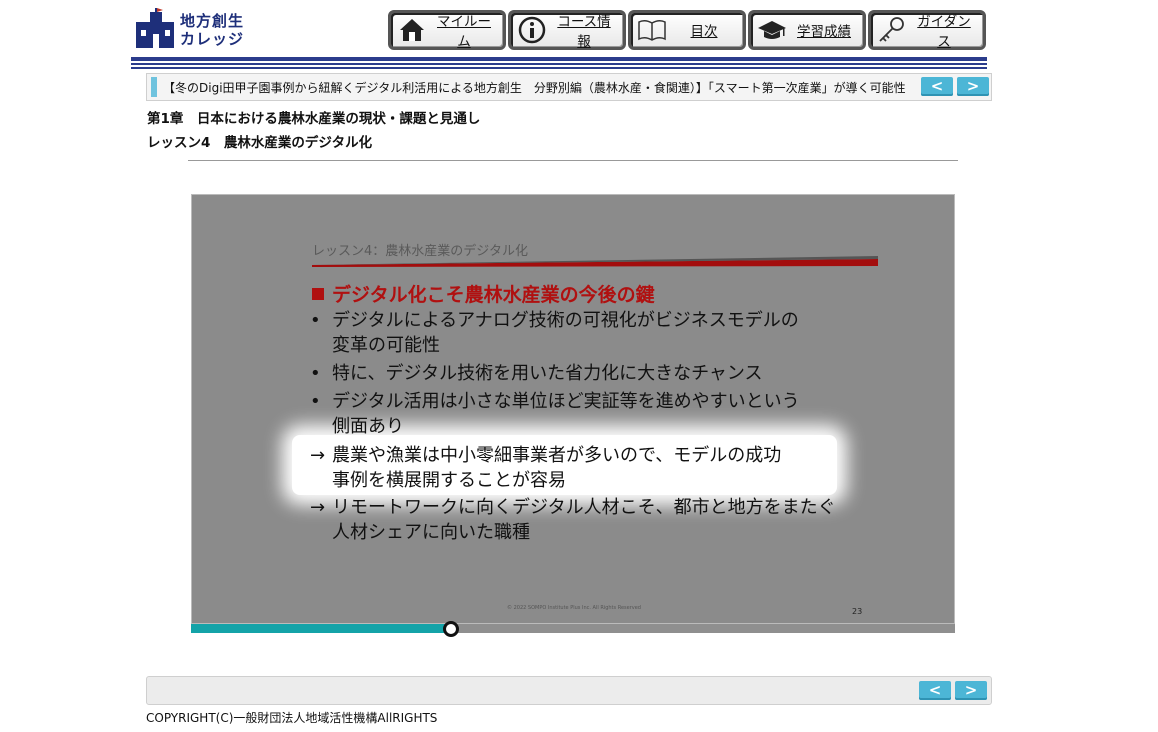  What do you see at coordinates (559, 64) in the screenshot?
I see `header-divider-thin` at bounding box center [559, 64].